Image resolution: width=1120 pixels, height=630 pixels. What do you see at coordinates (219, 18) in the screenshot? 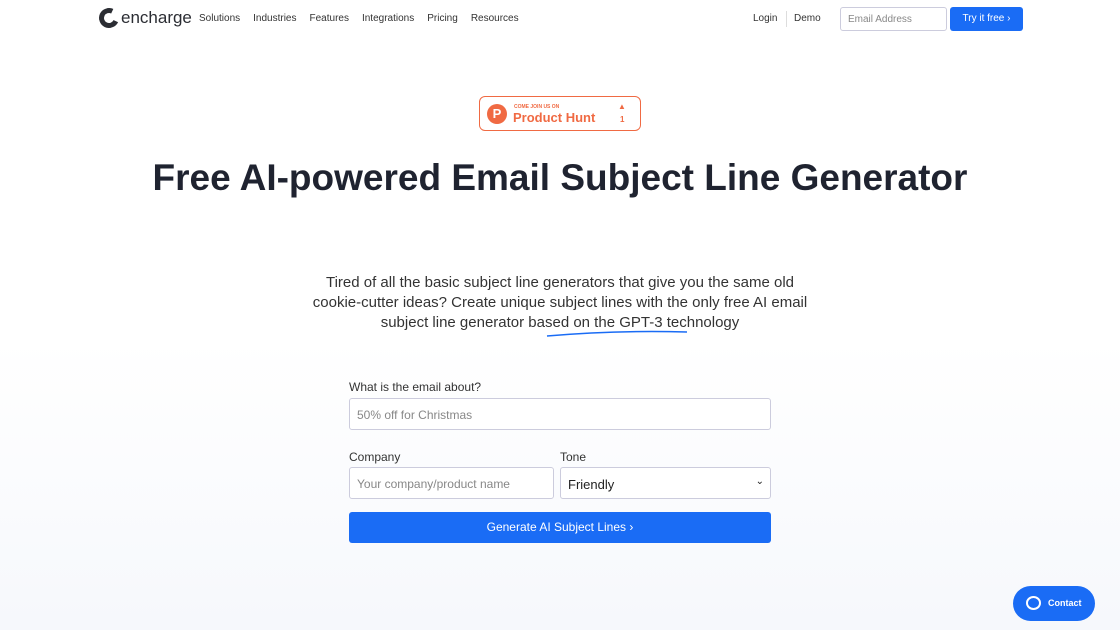
I see `nav-solutions: Solutions` at bounding box center [219, 18].